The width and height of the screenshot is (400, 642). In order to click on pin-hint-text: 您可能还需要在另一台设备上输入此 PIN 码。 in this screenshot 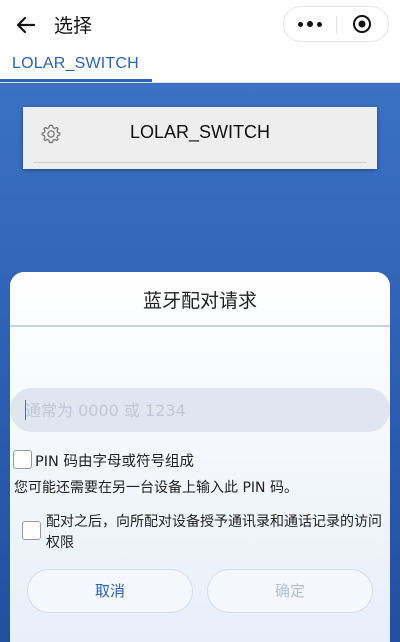, I will do `click(156, 488)`.